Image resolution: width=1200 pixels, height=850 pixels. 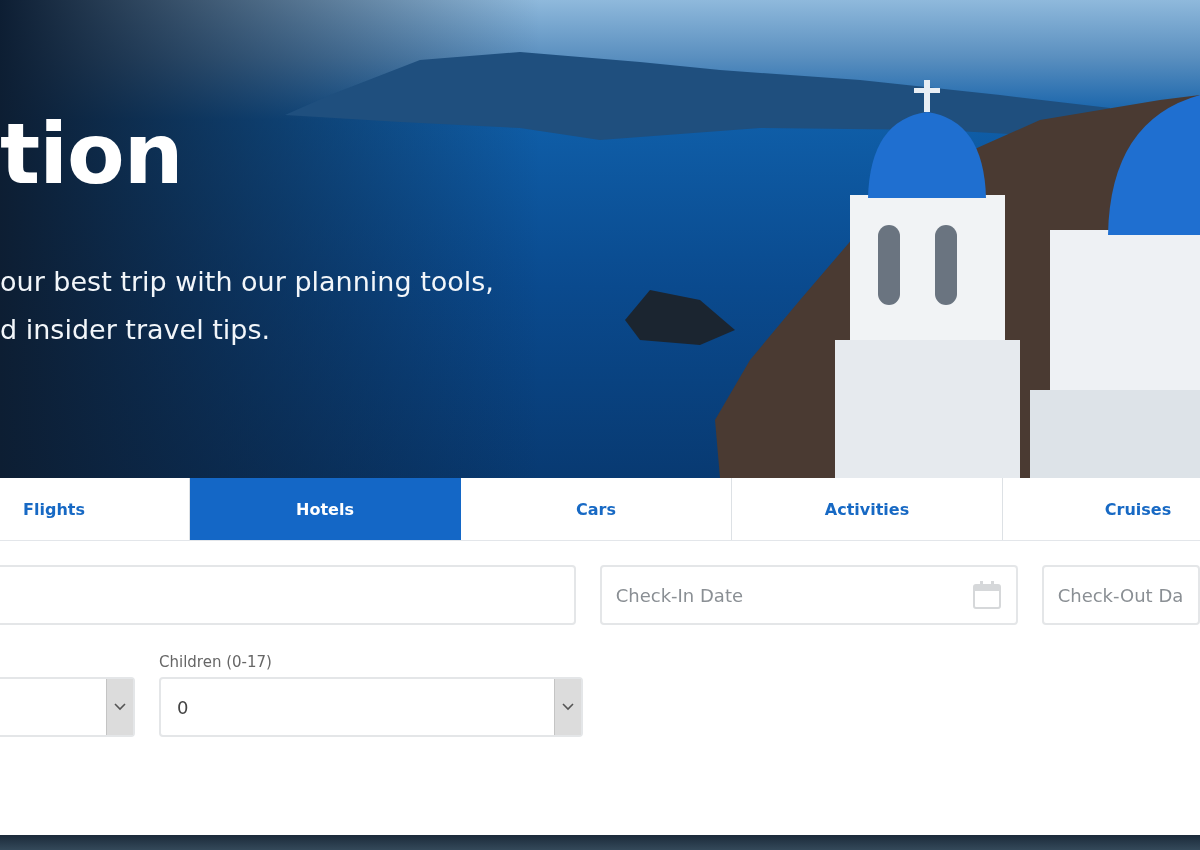 I want to click on hero-heading: tion, so click(x=91, y=154).